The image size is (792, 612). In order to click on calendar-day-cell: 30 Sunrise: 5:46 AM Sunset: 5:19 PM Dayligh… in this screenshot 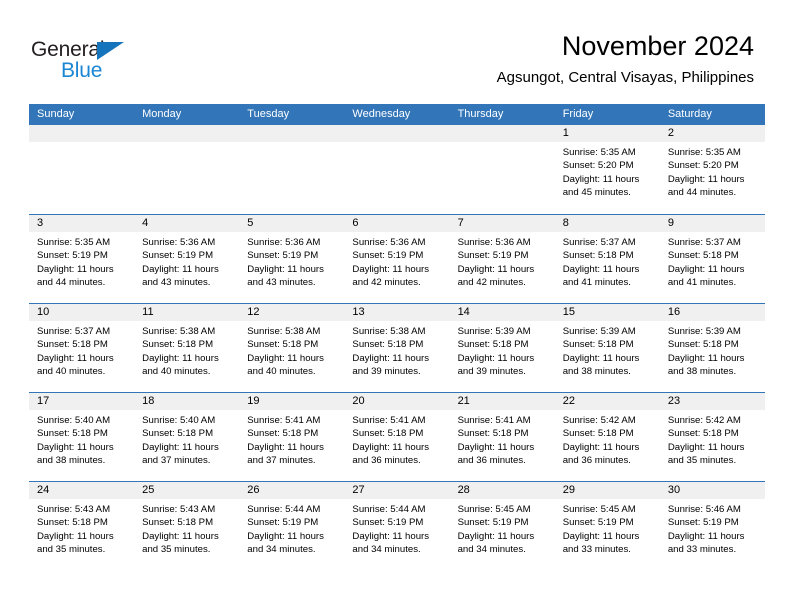, I will do `click(712, 526)`.